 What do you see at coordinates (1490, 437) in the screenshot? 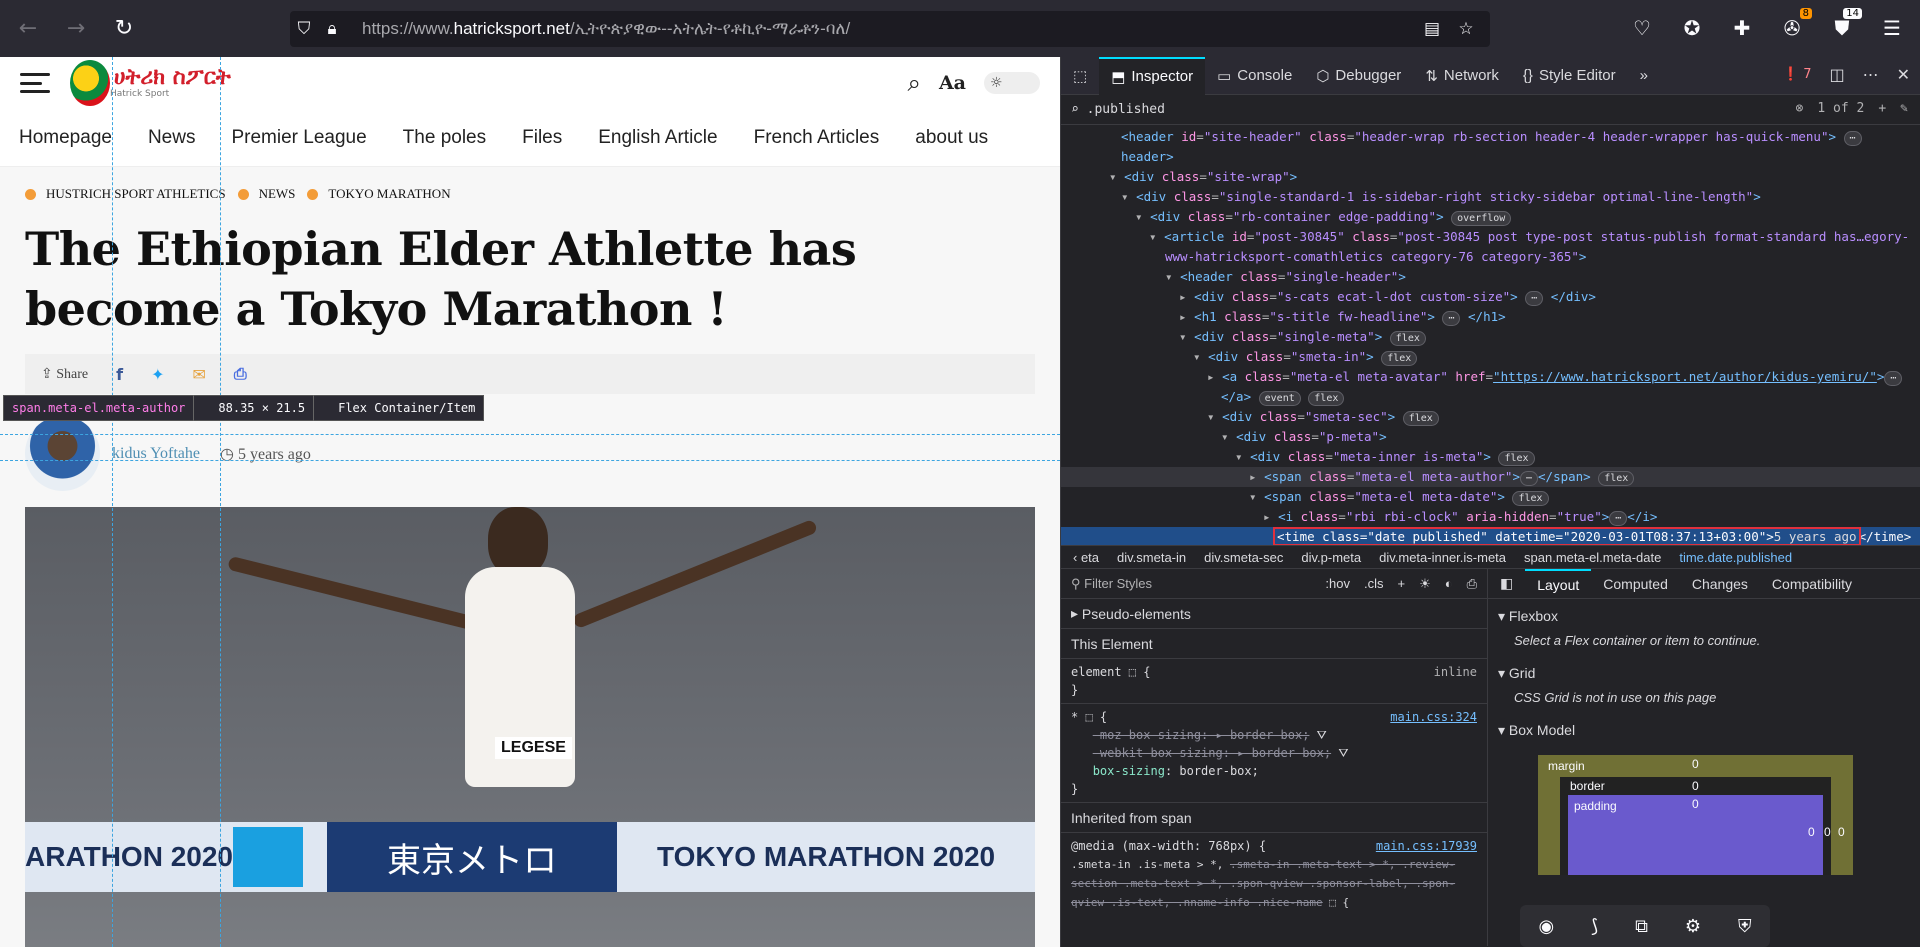
I see `tree-node: ▾ <div class="p-meta">` at bounding box center [1490, 437].